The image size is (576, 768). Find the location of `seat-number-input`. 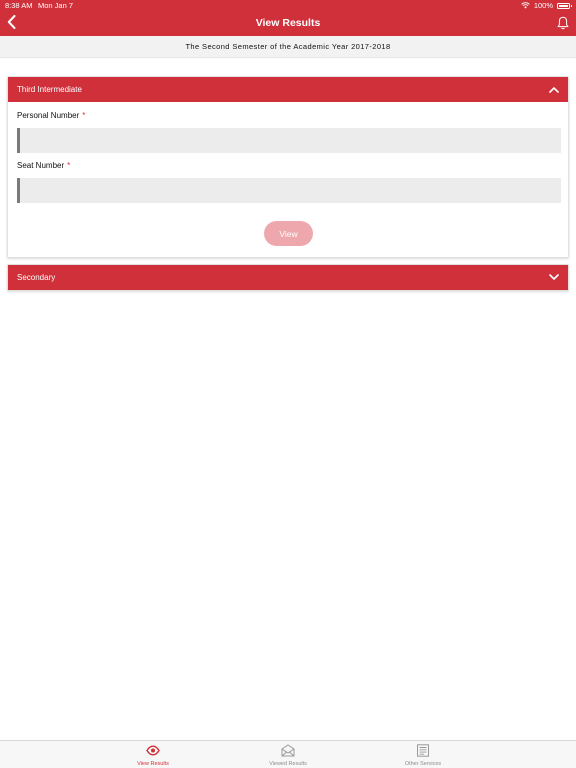

seat-number-input is located at coordinates (289, 190).